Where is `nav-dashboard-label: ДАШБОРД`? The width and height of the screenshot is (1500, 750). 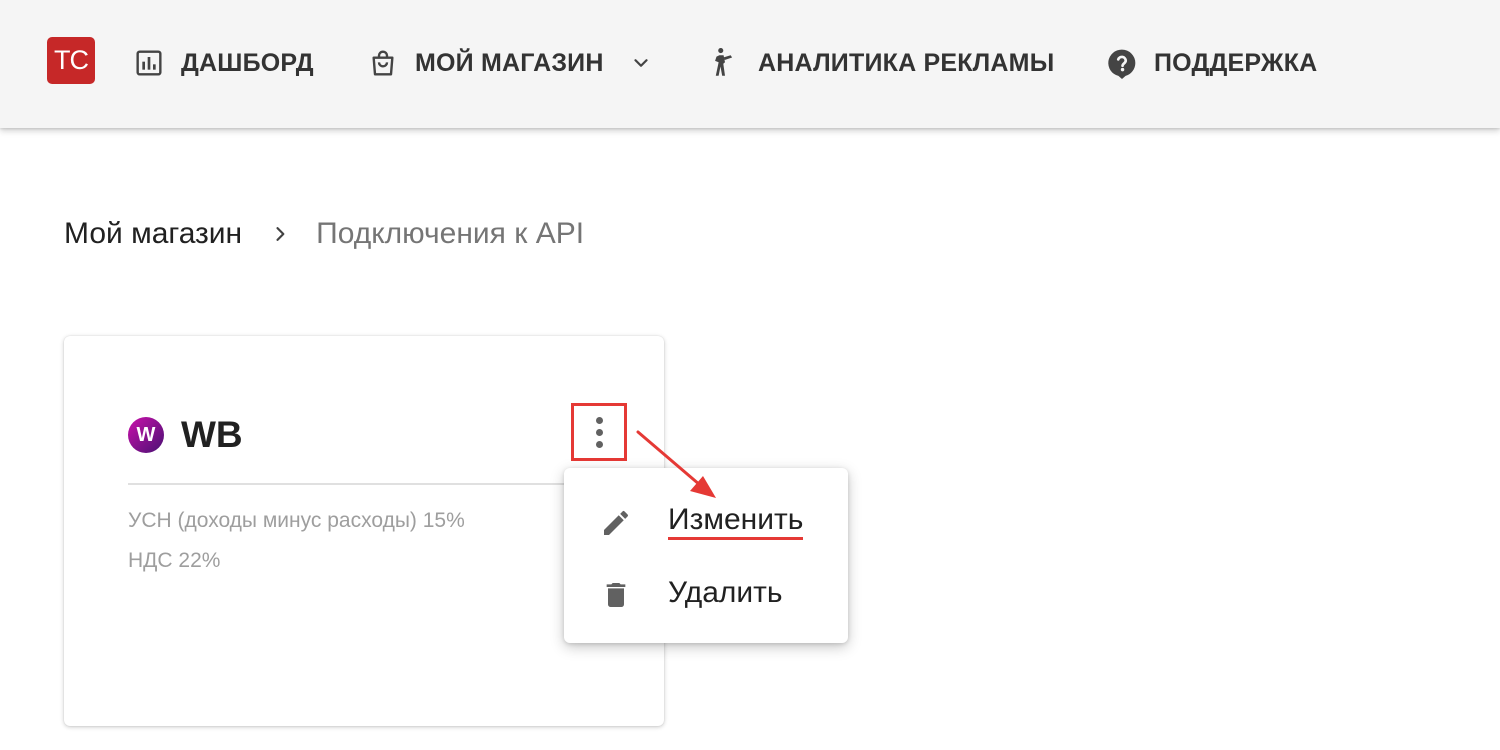 nav-dashboard-label: ДАШБОРД is located at coordinates (247, 62).